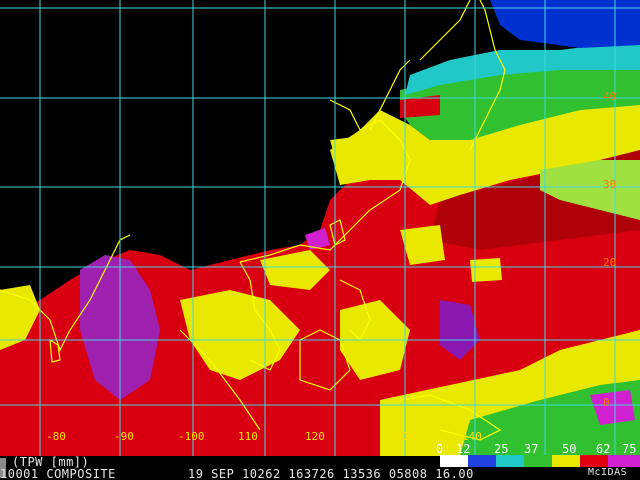  Describe the element at coordinates (56, 436) in the screenshot. I see `lon-label-80: -80` at that location.